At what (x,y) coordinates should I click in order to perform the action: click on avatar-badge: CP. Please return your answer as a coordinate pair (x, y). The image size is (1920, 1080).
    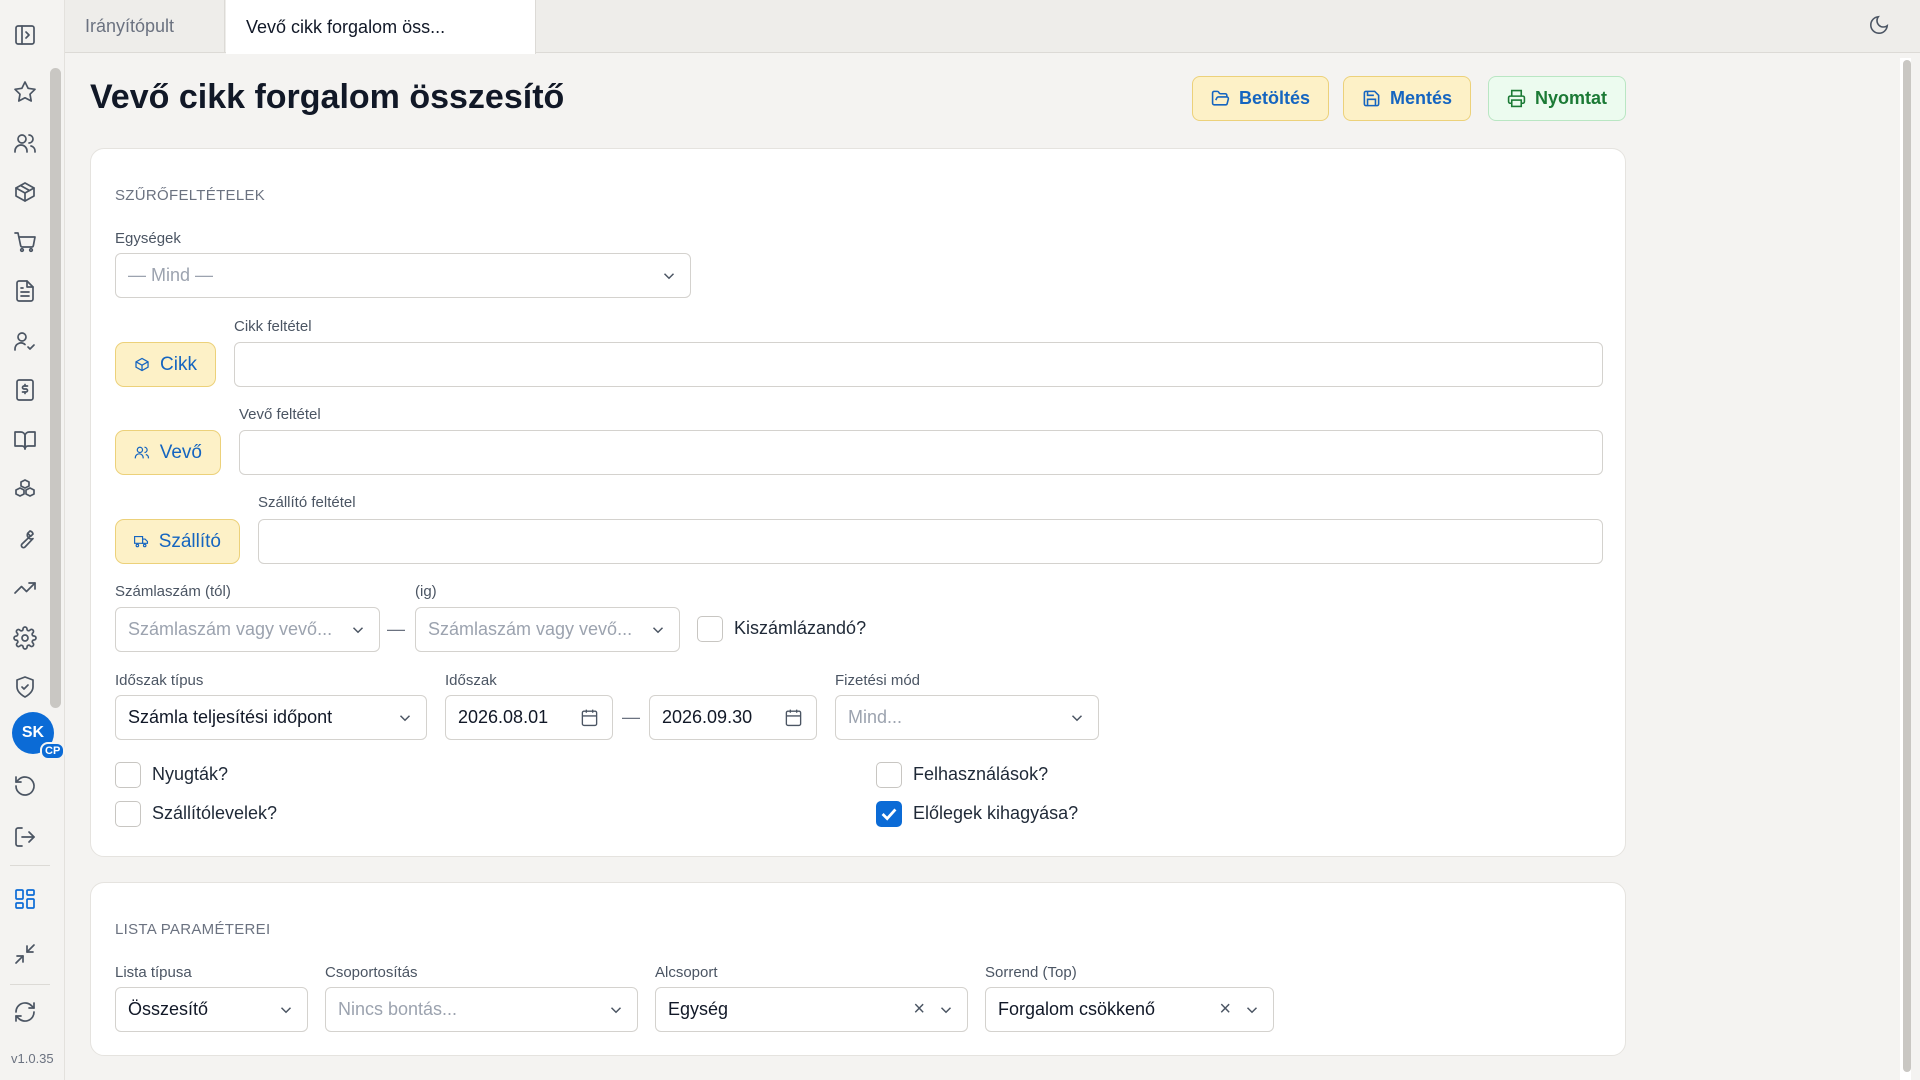
    Looking at the image, I should click on (53, 751).